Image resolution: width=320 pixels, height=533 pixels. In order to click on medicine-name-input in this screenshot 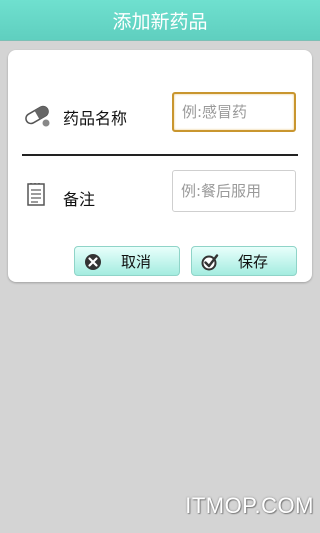, I will do `click(234, 112)`.